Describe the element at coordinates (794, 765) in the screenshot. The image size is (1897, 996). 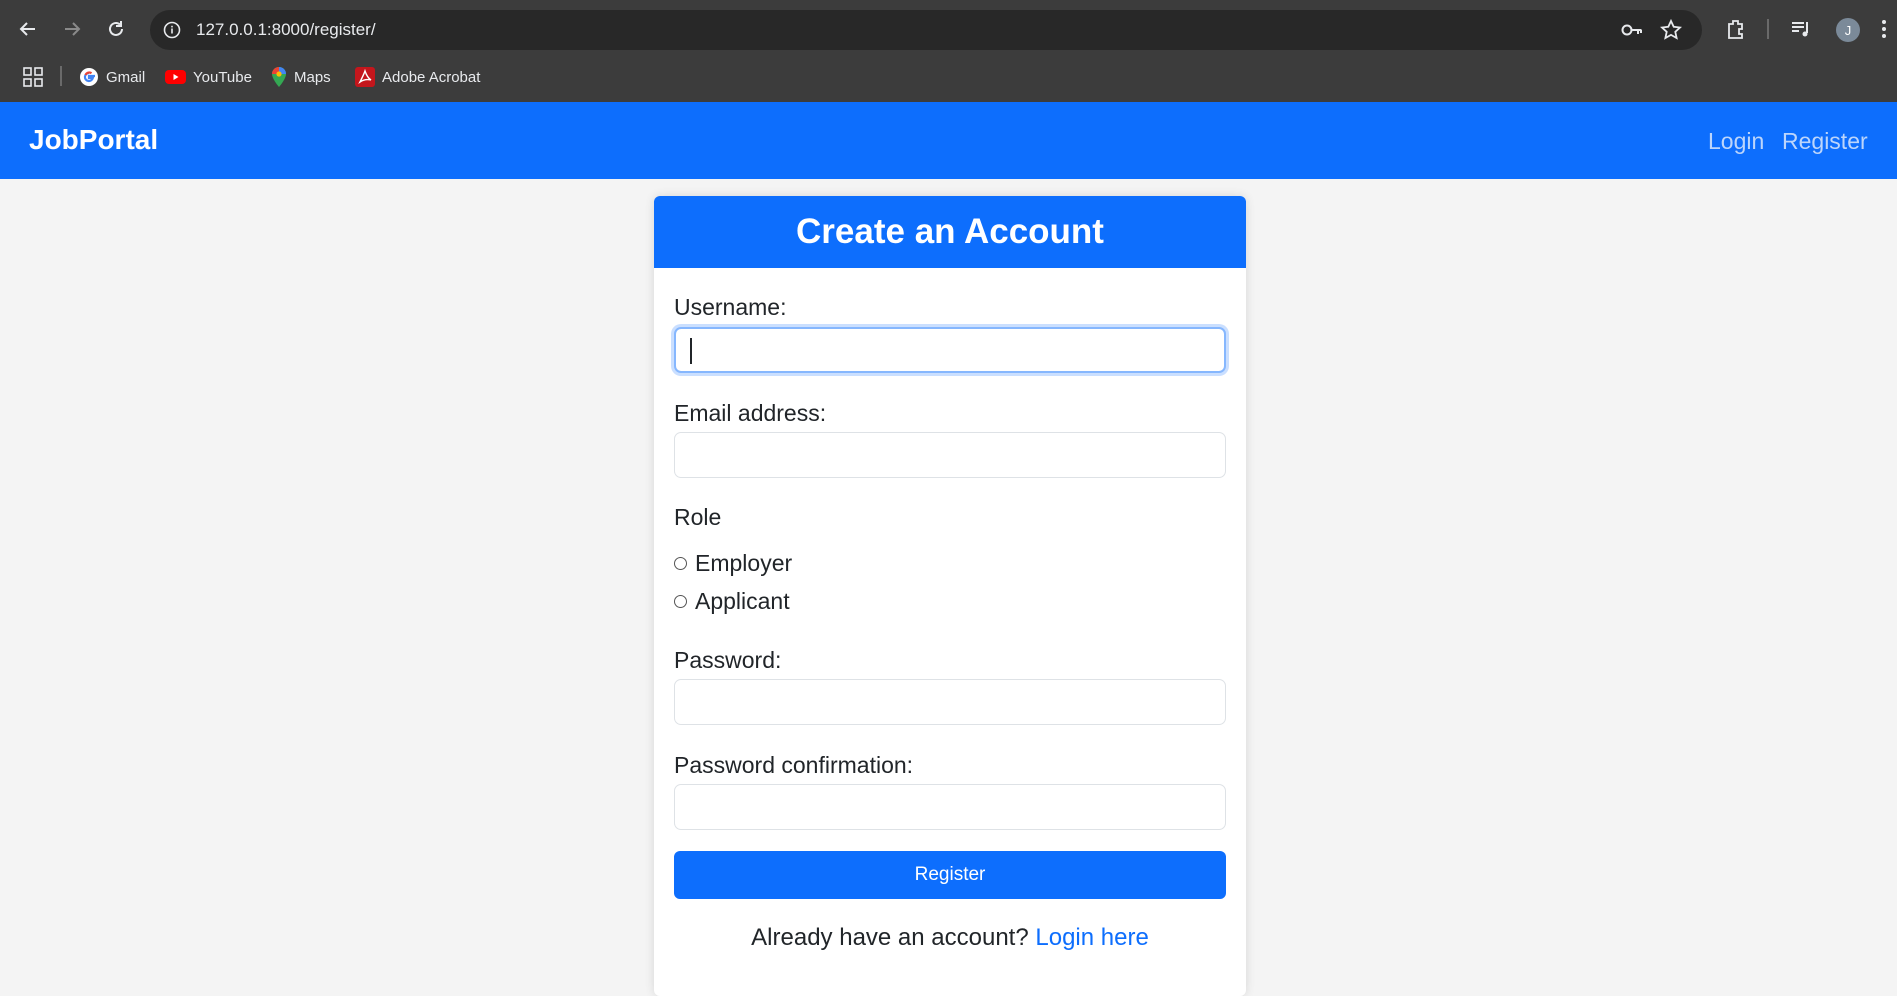
I see `password-confirm-label: Password confirmation:` at that location.